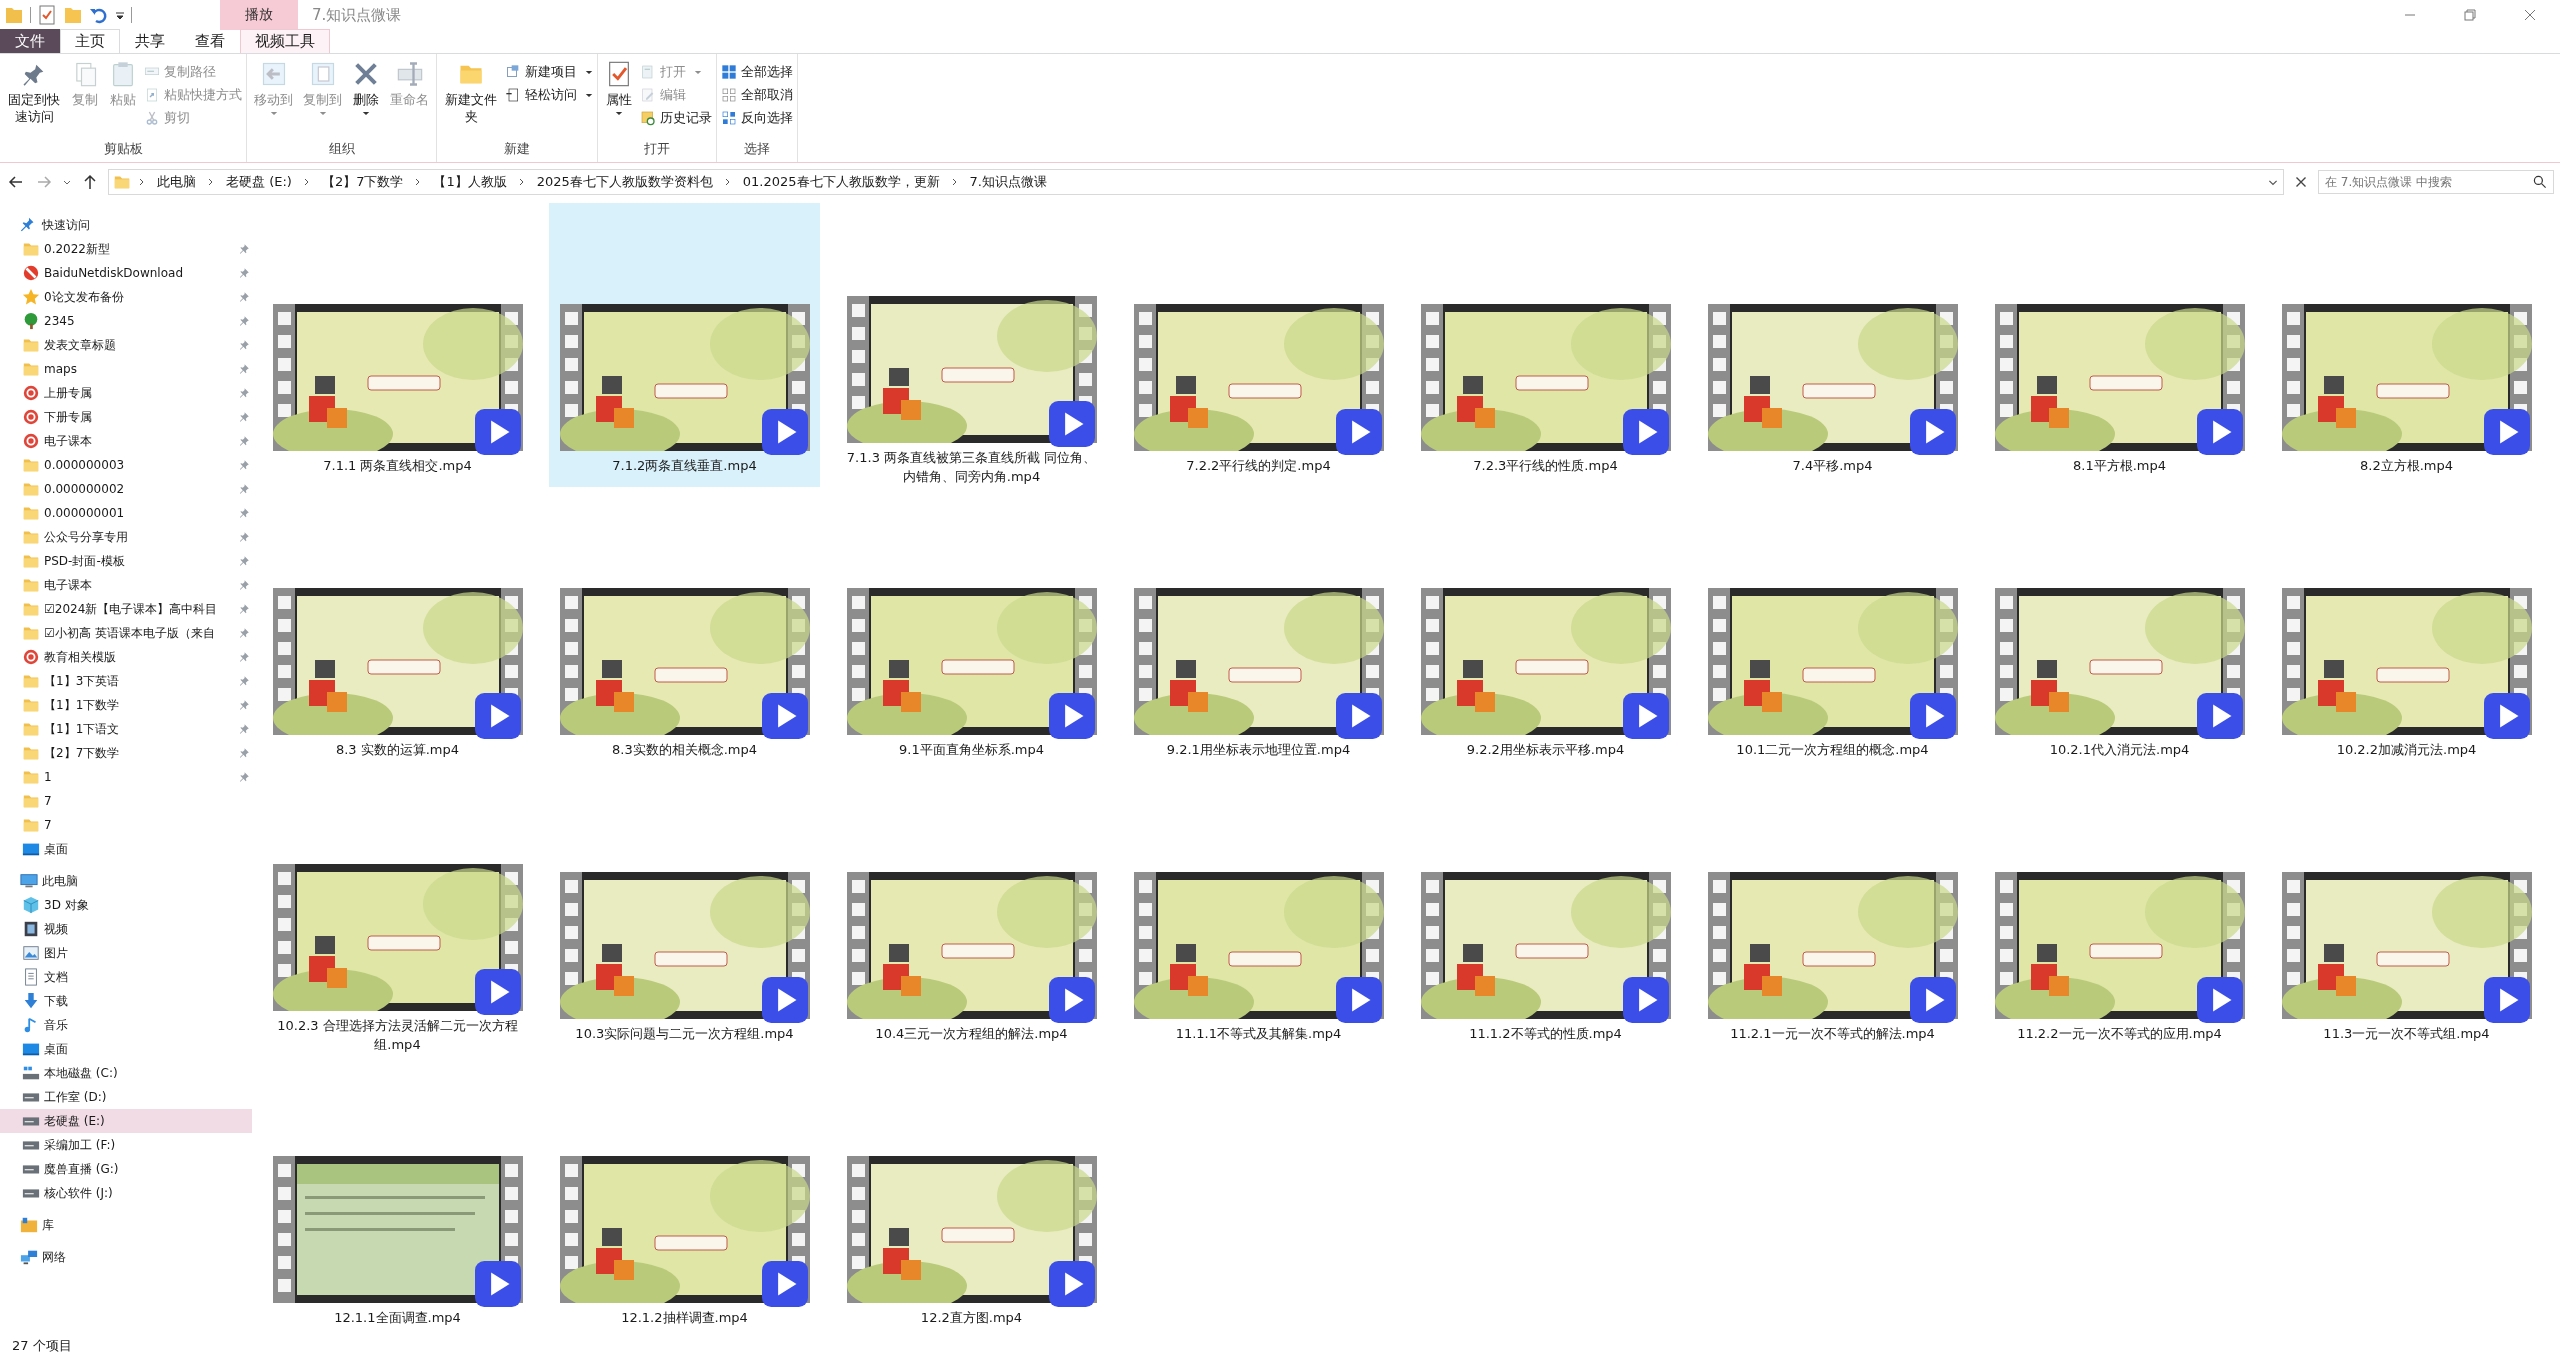  Describe the element at coordinates (676, 118) in the screenshot. I see `ribbon-button: 历史记录` at that location.